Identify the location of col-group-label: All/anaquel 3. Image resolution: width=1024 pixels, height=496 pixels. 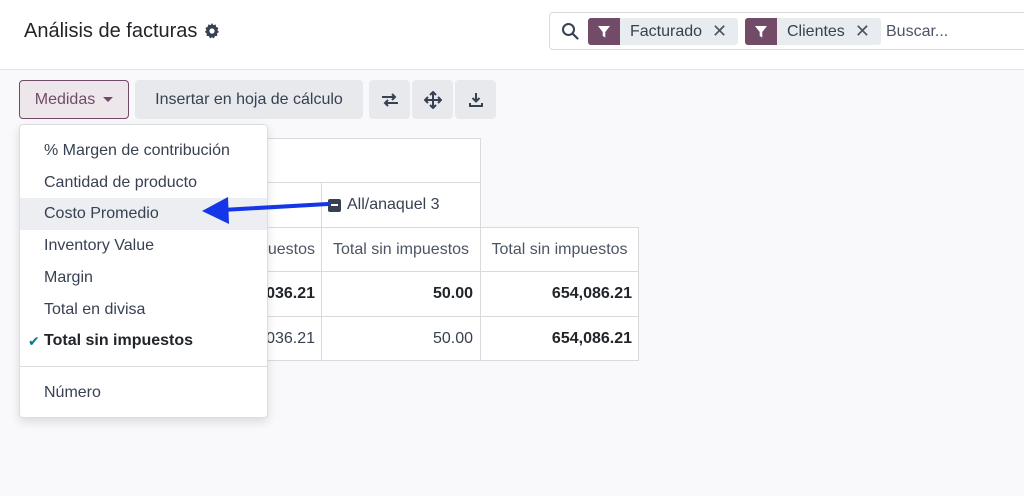
(393, 204).